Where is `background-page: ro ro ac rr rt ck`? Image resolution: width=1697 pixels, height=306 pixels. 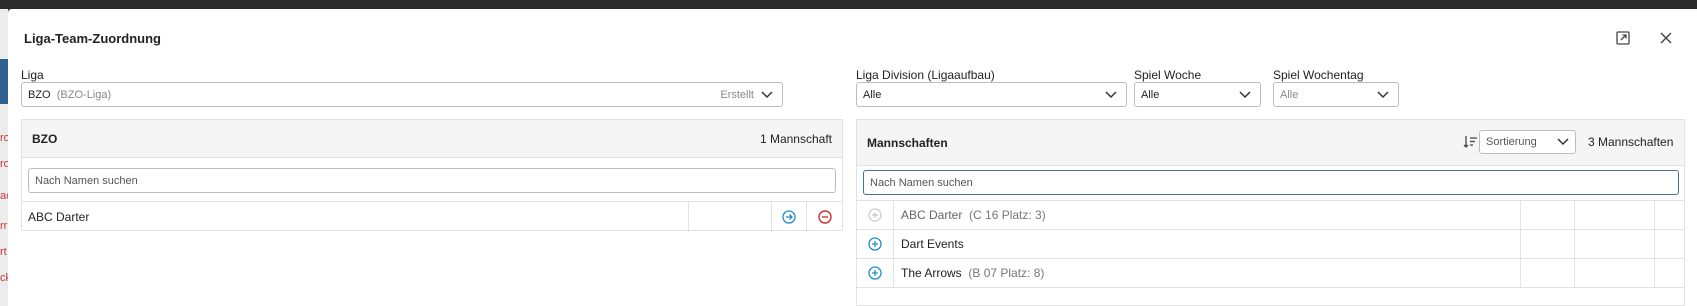 background-page: ro ro ac rr rt ck is located at coordinates (4, 157).